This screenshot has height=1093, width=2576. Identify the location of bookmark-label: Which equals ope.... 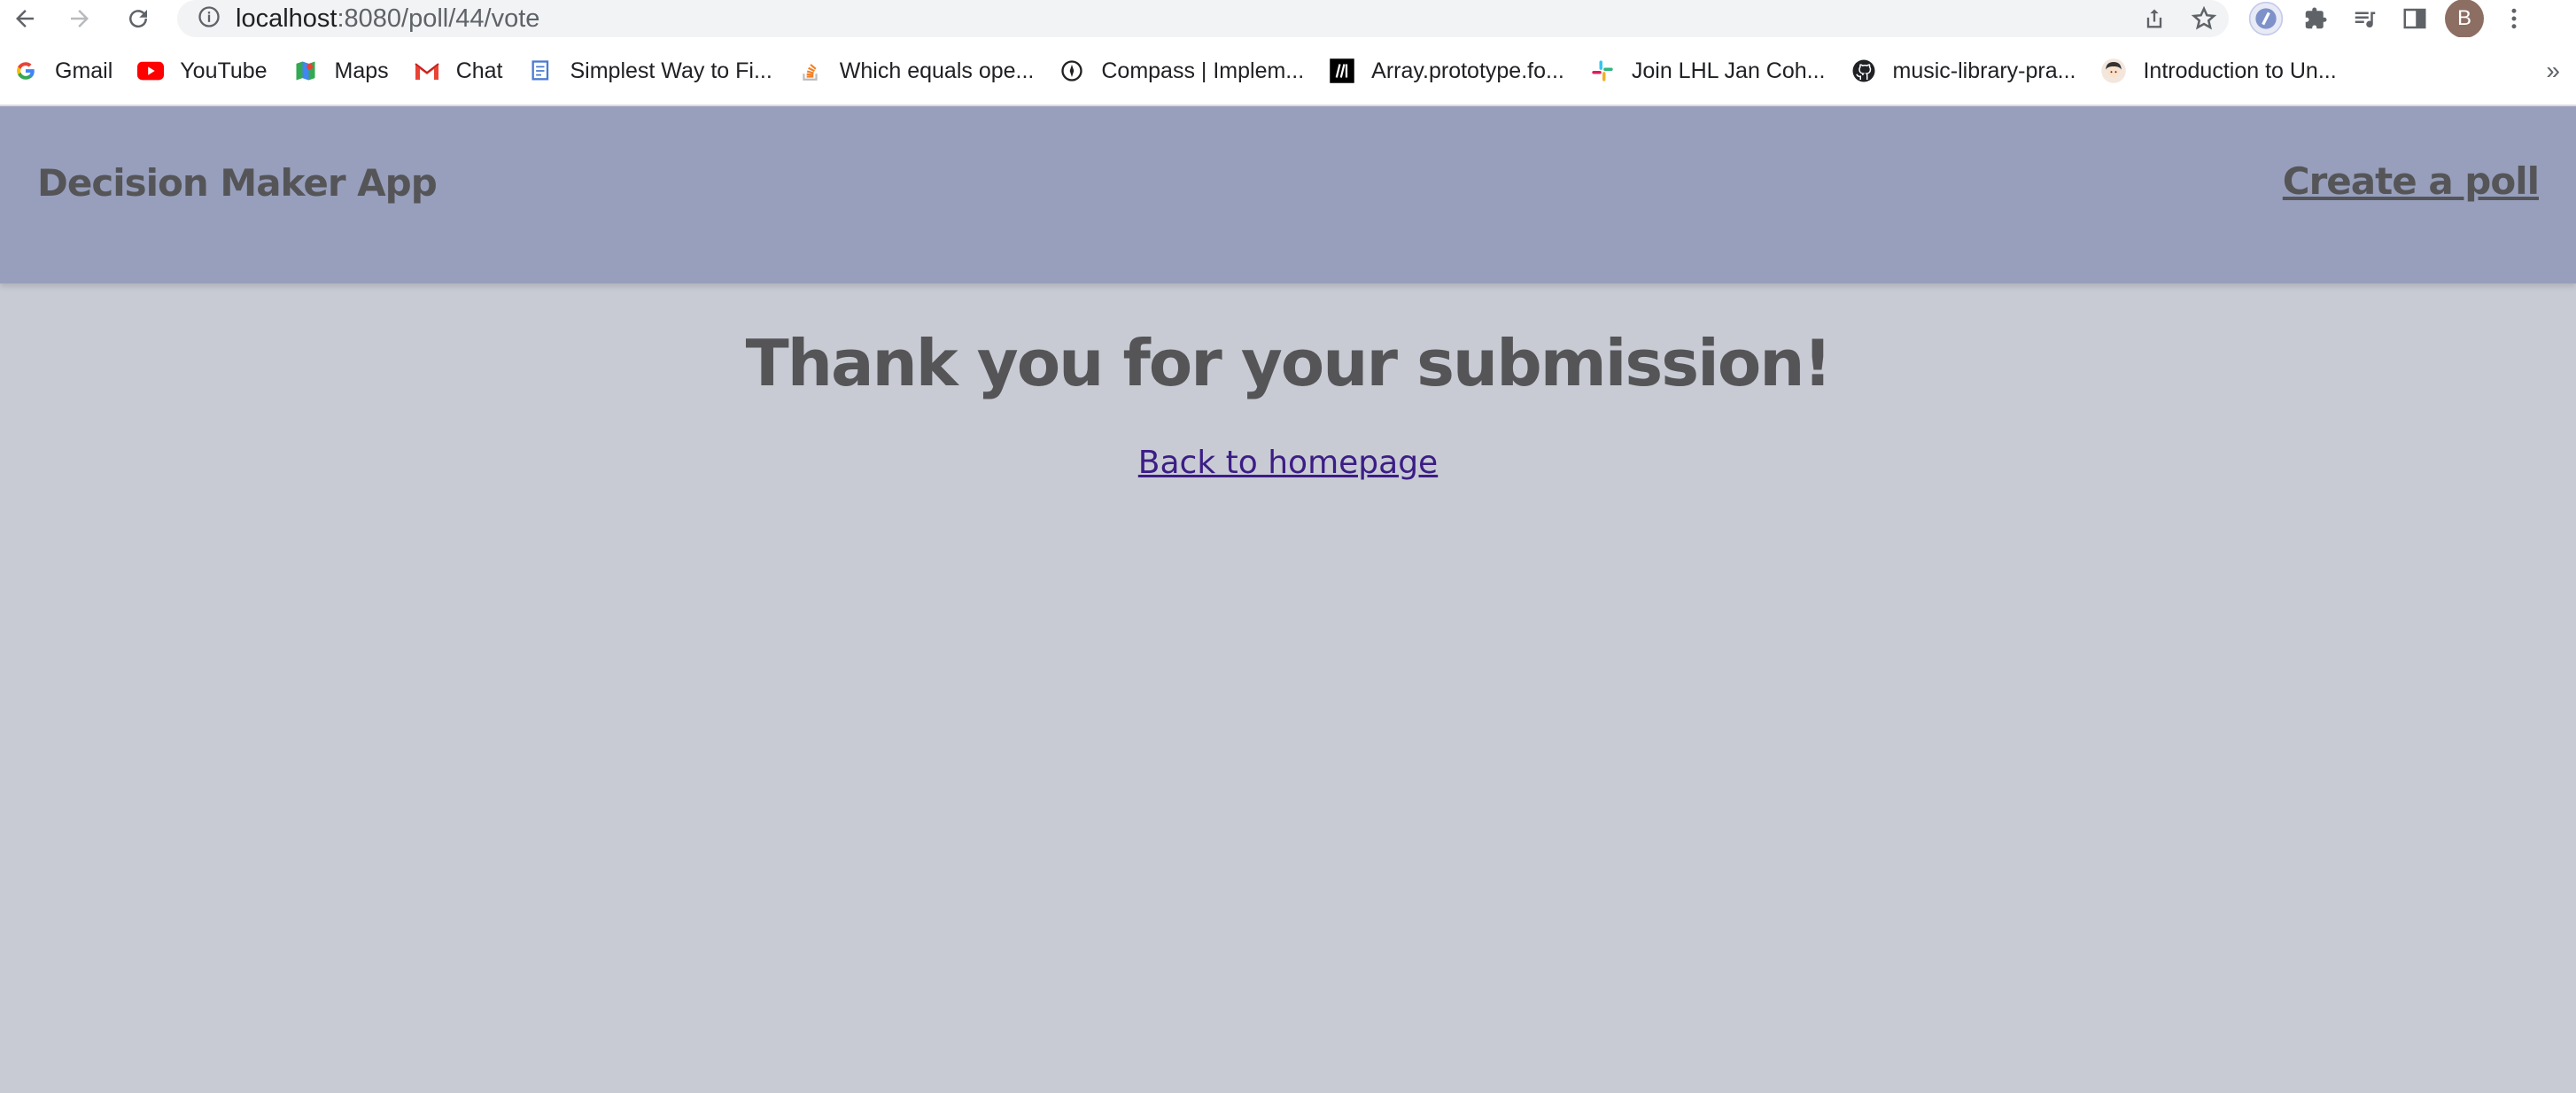
(937, 70).